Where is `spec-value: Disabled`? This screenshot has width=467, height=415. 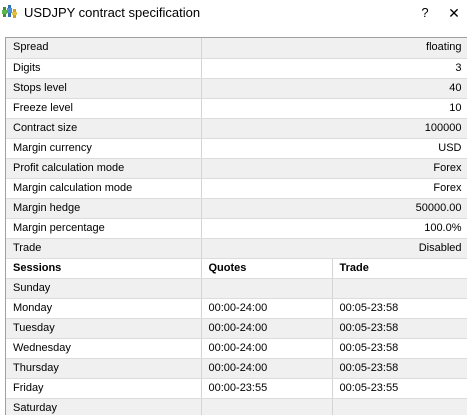
spec-value: Disabled is located at coordinates (334, 248).